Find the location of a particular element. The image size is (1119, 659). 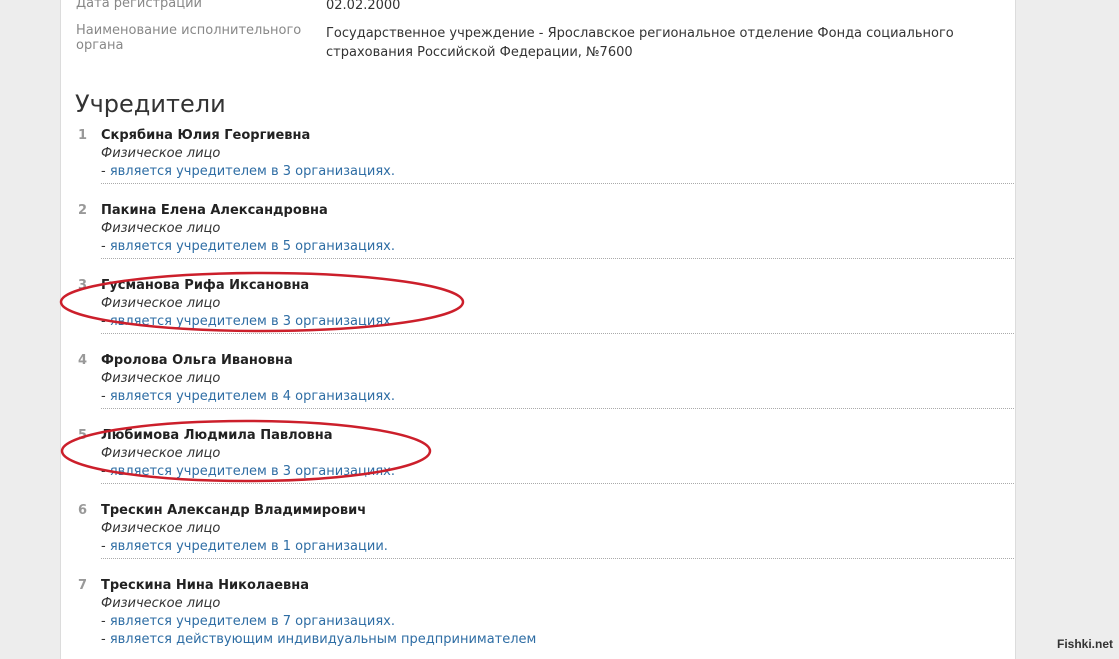

section-title-founders: Учредители is located at coordinates (150, 104).